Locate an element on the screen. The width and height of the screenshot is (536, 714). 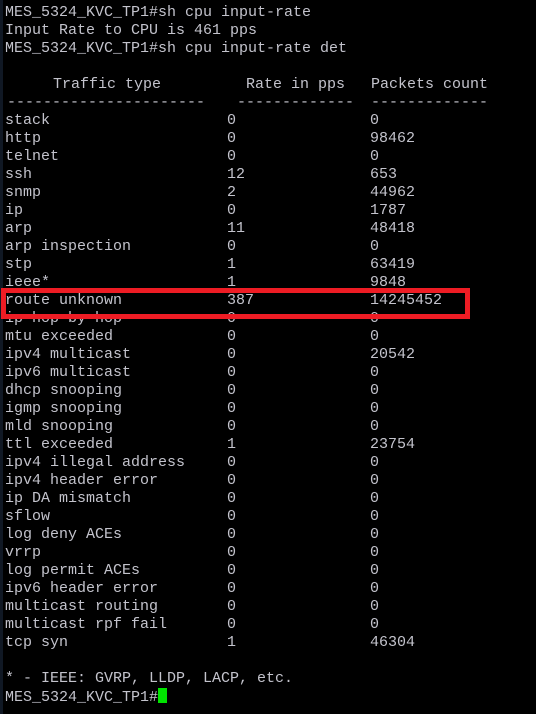
cell-traffic-type: ipv4 illegal address is located at coordinates (95, 462).